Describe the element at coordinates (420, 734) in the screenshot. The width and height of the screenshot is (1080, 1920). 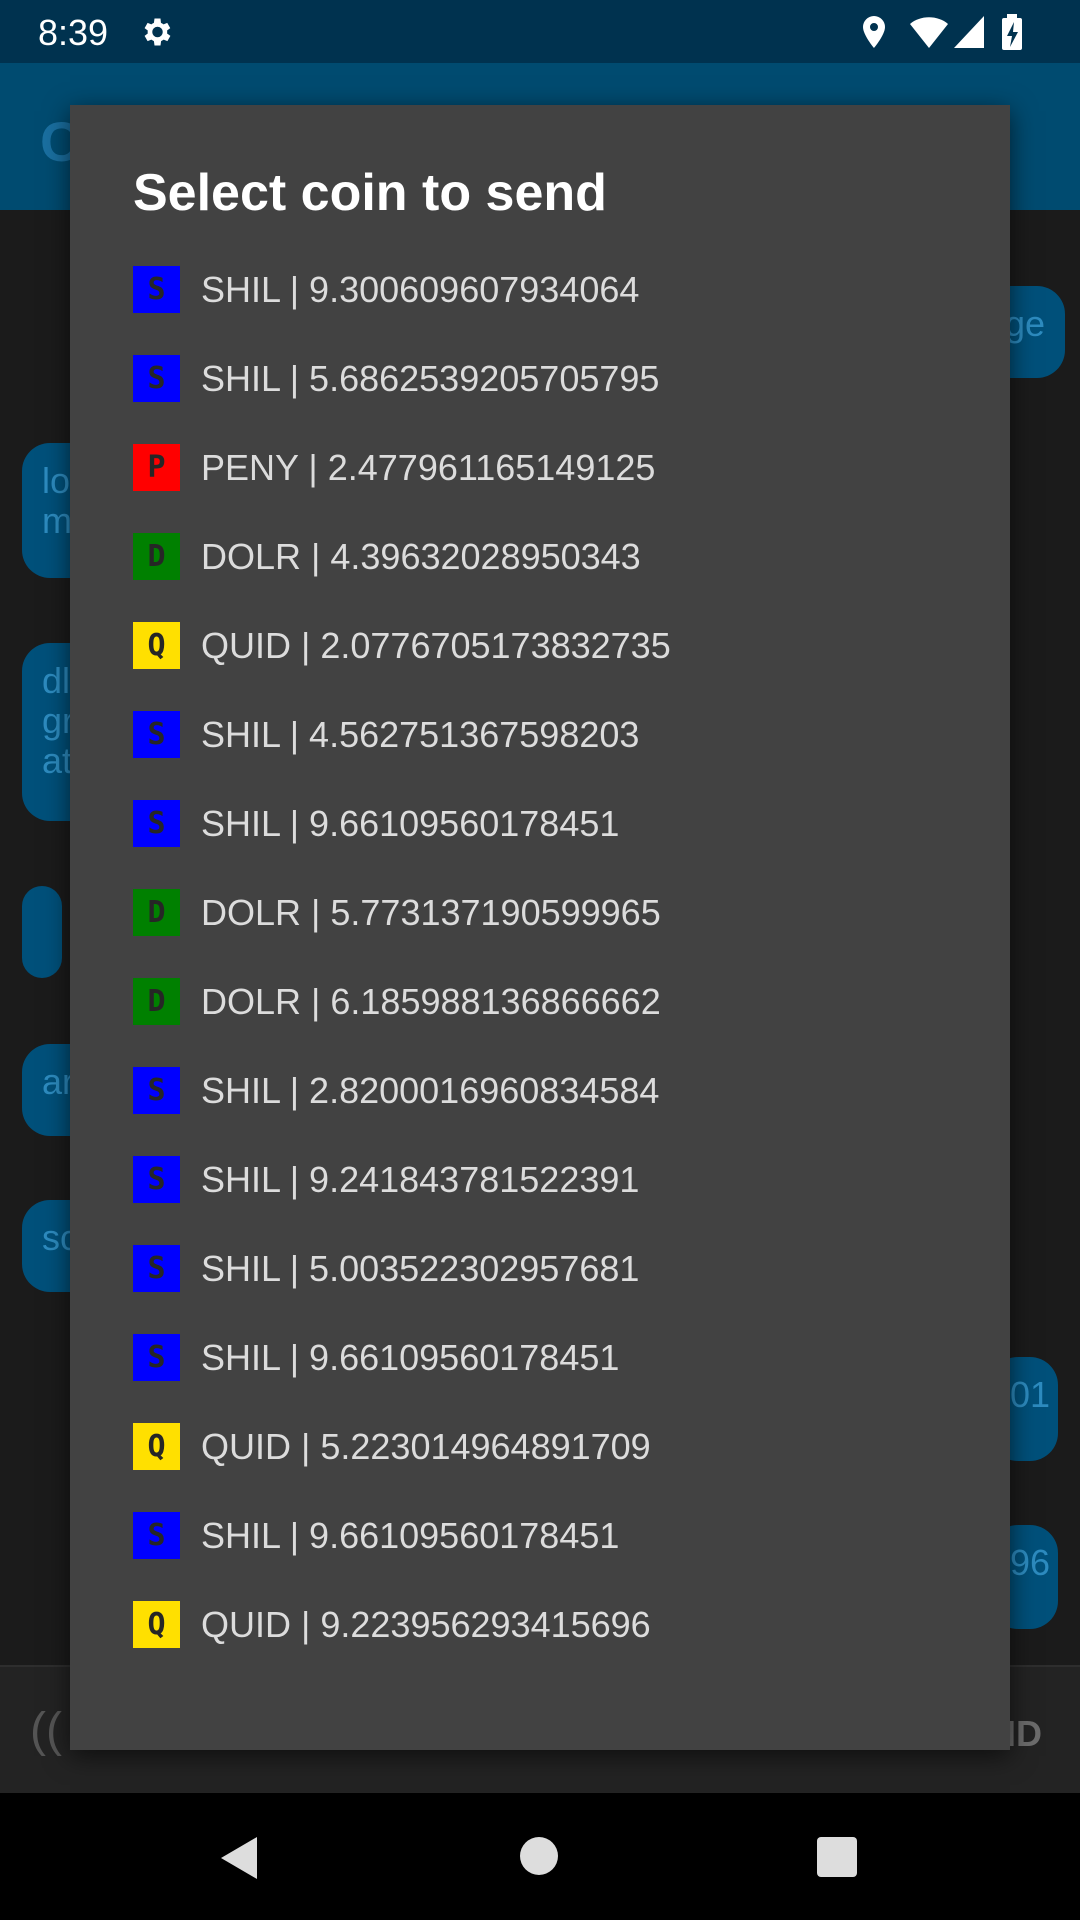
I see `coin-label: SHIL | 4.562751367598203` at that location.